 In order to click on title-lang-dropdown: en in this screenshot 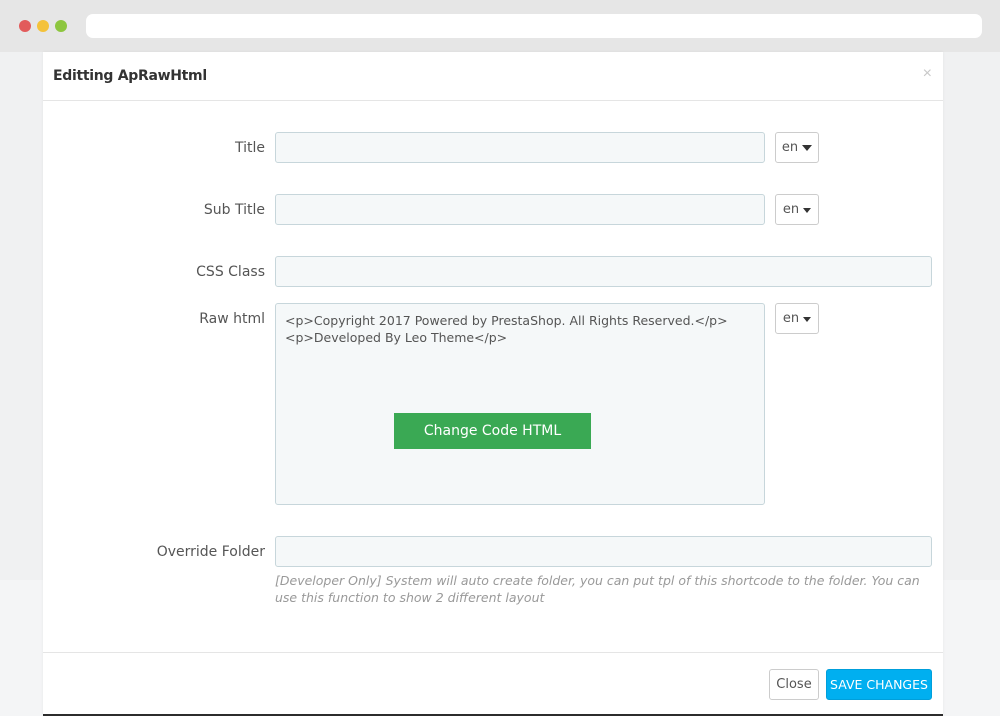, I will do `click(797, 147)`.